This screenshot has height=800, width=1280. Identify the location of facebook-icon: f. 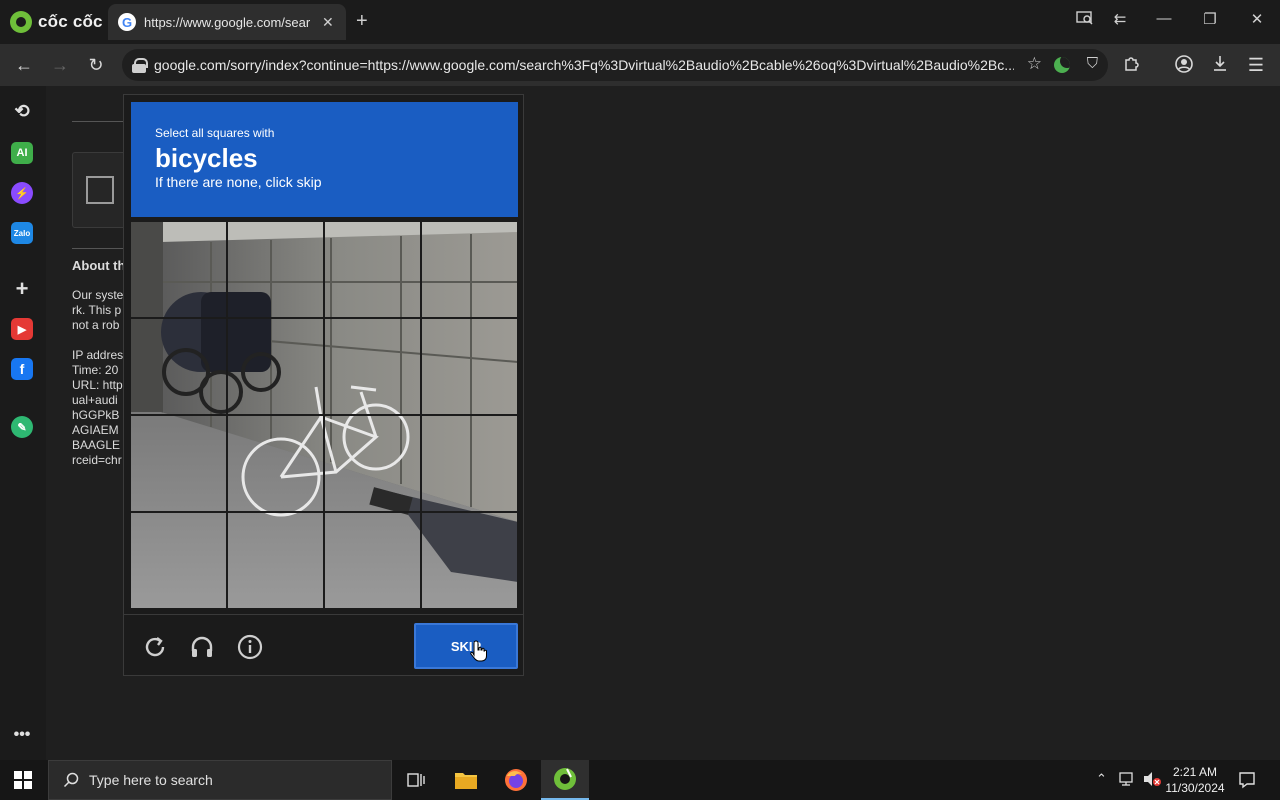
(22, 369).